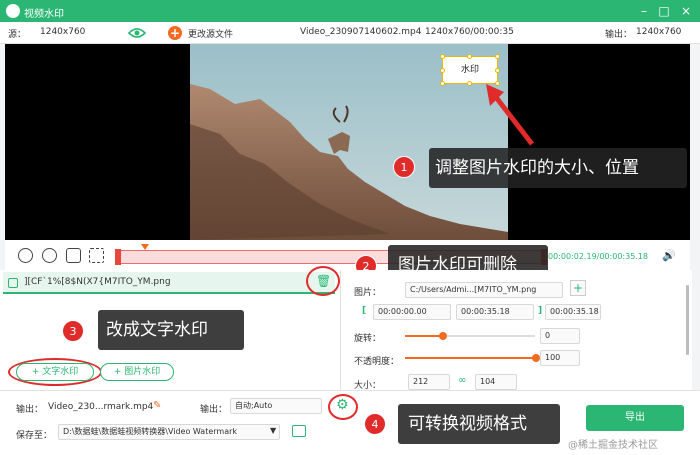 The image size is (700, 455). Describe the element at coordinates (462, 380) in the screenshot. I see `link-icon: ∞` at that location.